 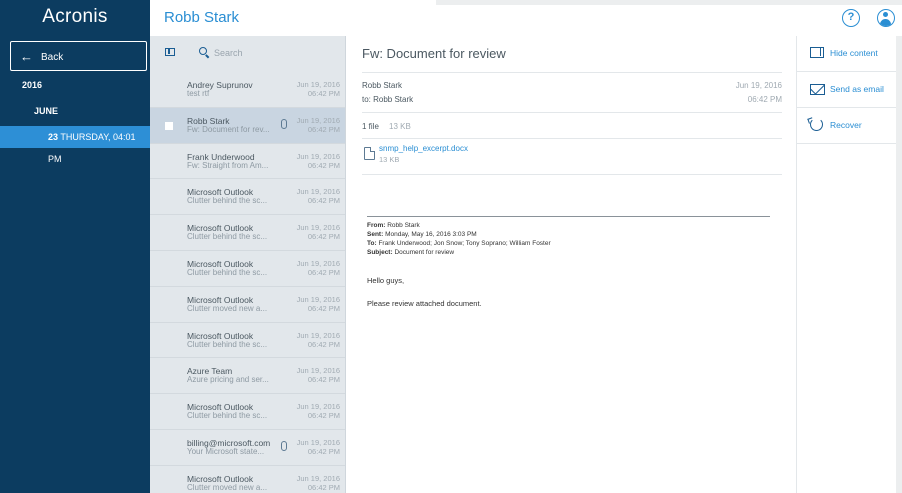 What do you see at coordinates (817, 52) in the screenshot?
I see `panel-icon` at bounding box center [817, 52].